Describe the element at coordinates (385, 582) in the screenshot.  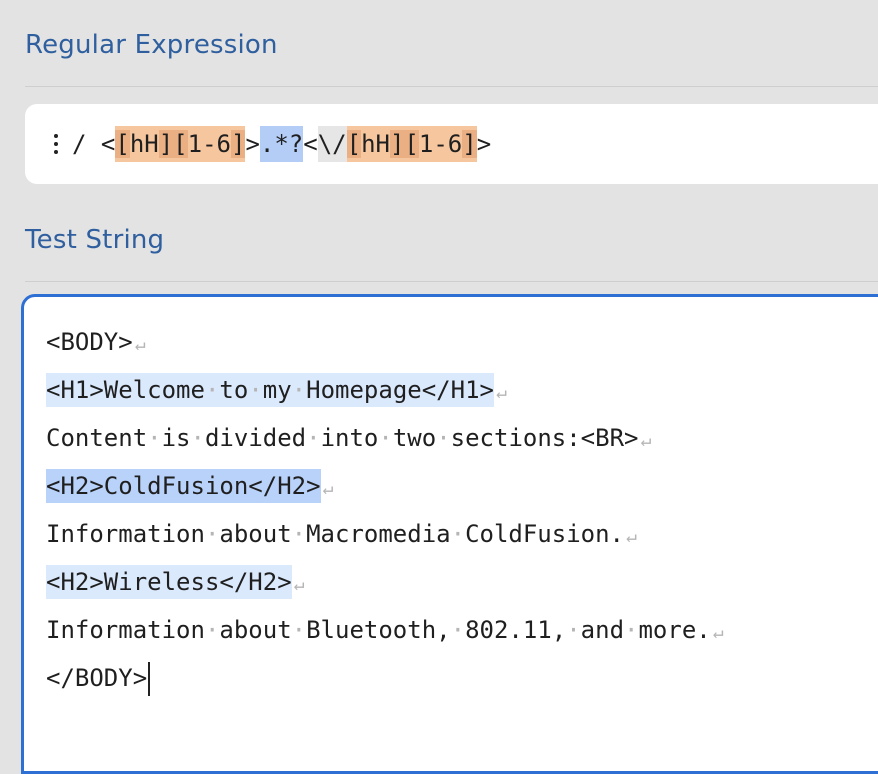
I see `test-line: <H2>Wireless</H2> ↵` at that location.